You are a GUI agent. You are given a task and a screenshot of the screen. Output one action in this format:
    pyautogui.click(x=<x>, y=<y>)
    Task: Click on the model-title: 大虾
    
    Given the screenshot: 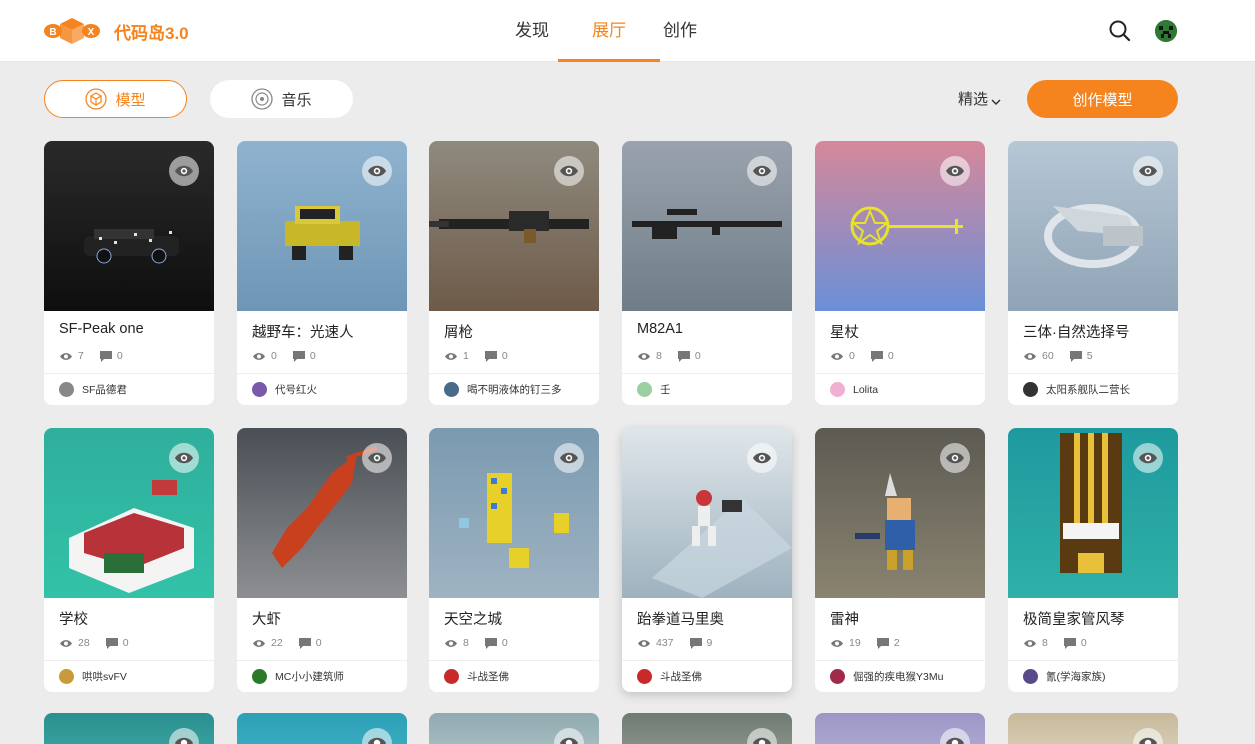 What is the action you would take?
    pyautogui.click(x=266, y=618)
    